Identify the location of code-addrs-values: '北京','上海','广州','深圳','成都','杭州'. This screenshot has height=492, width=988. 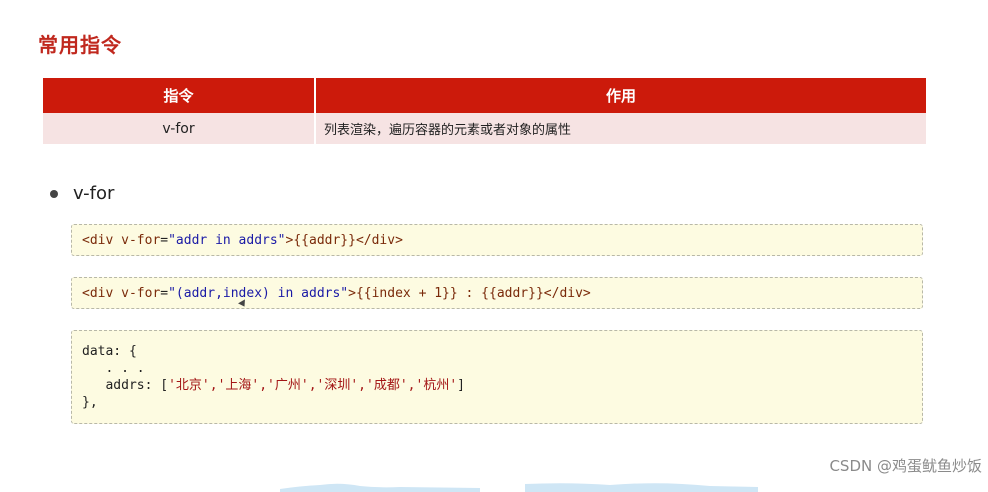
(313, 385).